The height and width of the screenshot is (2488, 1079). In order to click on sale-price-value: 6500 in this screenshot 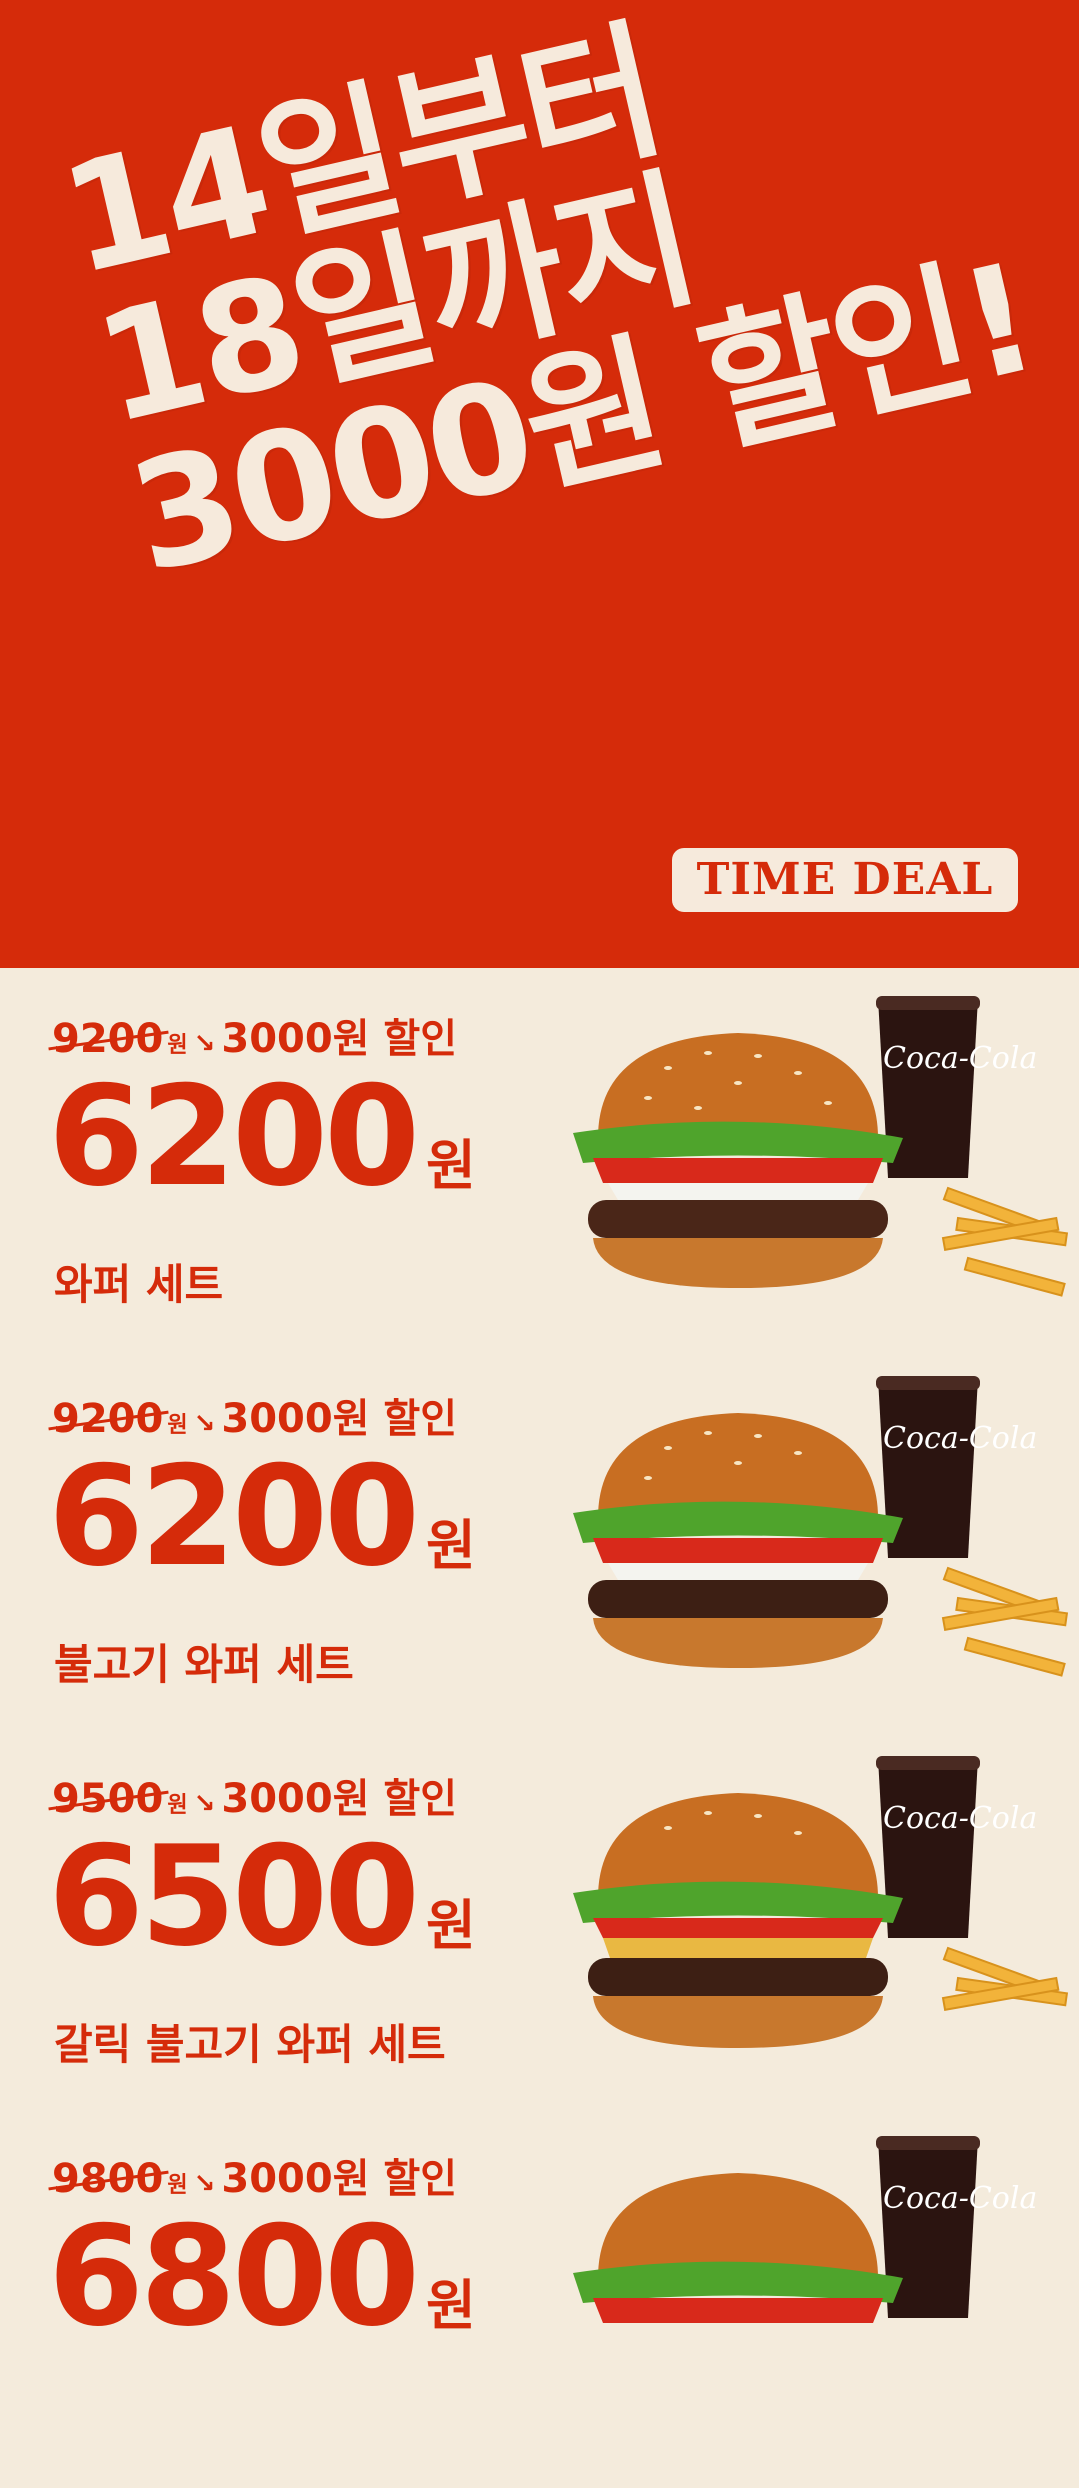, I will do `click(234, 1896)`.